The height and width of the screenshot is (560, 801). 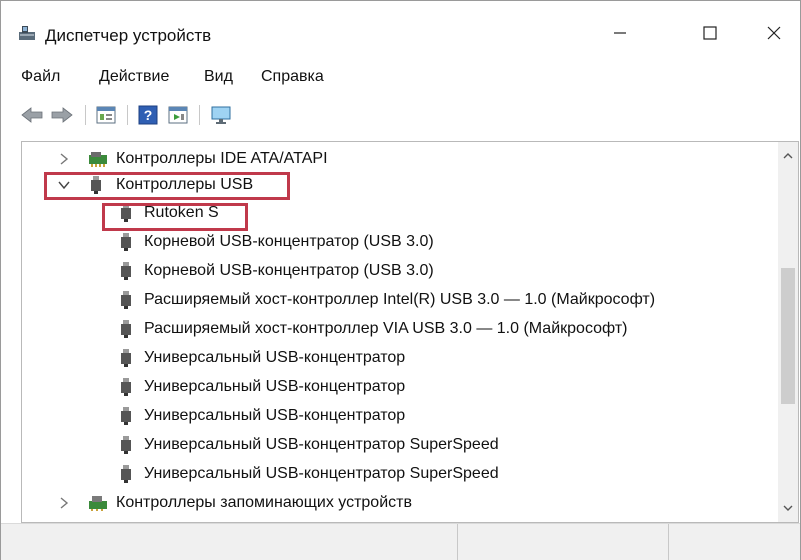 I want to click on back-arrow-icon, so click(x=32, y=115).